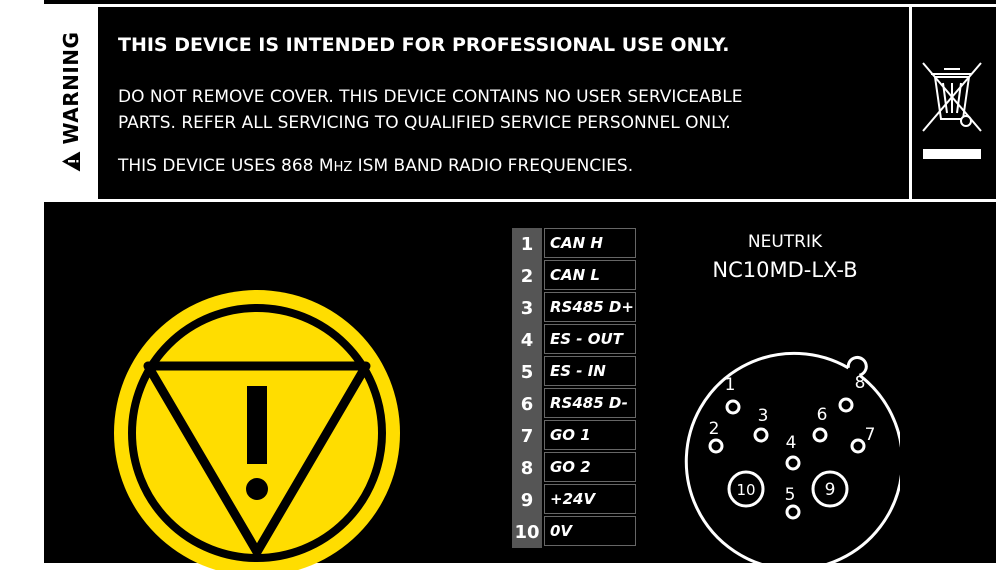 Image resolution: width=996 pixels, height=570 pixels. I want to click on pin-number: 5, so click(527, 372).